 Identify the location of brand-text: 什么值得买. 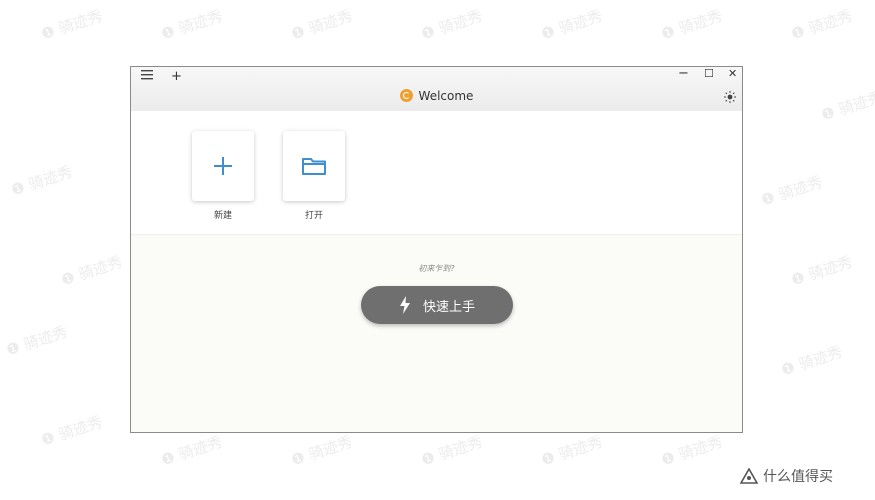
(798, 477).